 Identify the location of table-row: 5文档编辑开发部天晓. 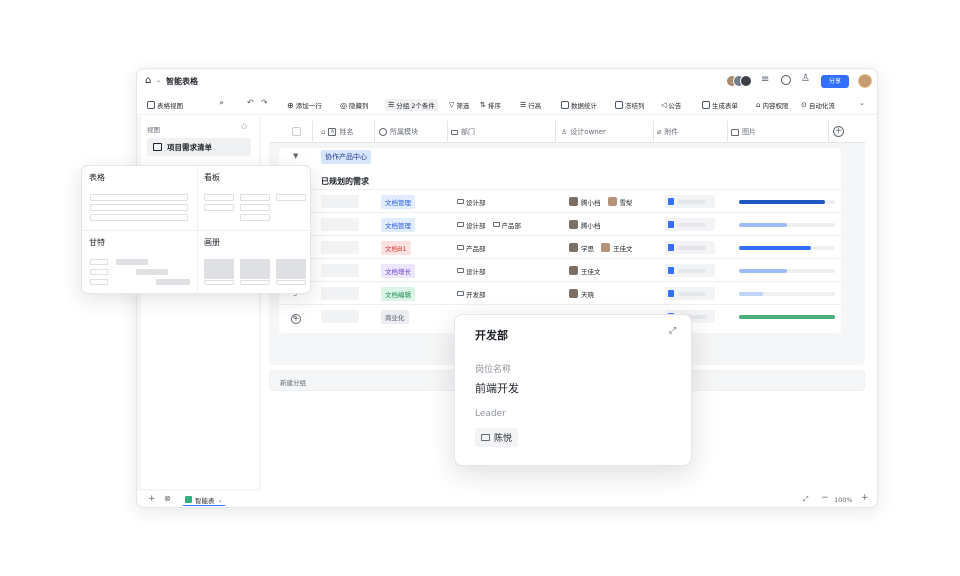
(560, 292).